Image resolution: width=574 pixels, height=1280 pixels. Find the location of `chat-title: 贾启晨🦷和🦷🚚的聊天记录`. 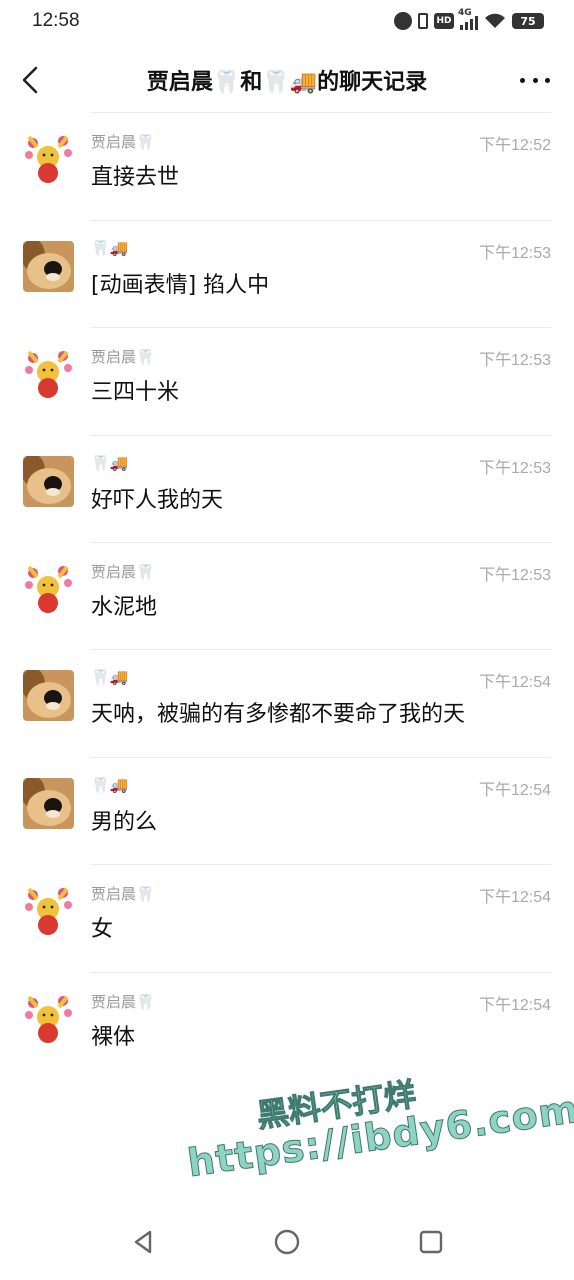

chat-title: 贾启晨🦷和🦷🚚的聊天记录 is located at coordinates (287, 82).